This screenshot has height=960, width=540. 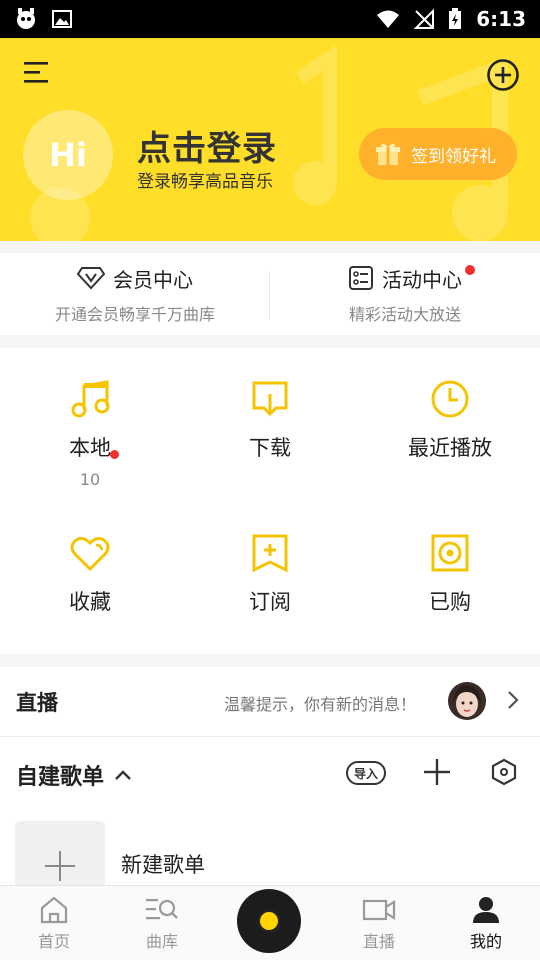 What do you see at coordinates (90, 448) in the screenshot?
I see `grid-local-label: 本地` at bounding box center [90, 448].